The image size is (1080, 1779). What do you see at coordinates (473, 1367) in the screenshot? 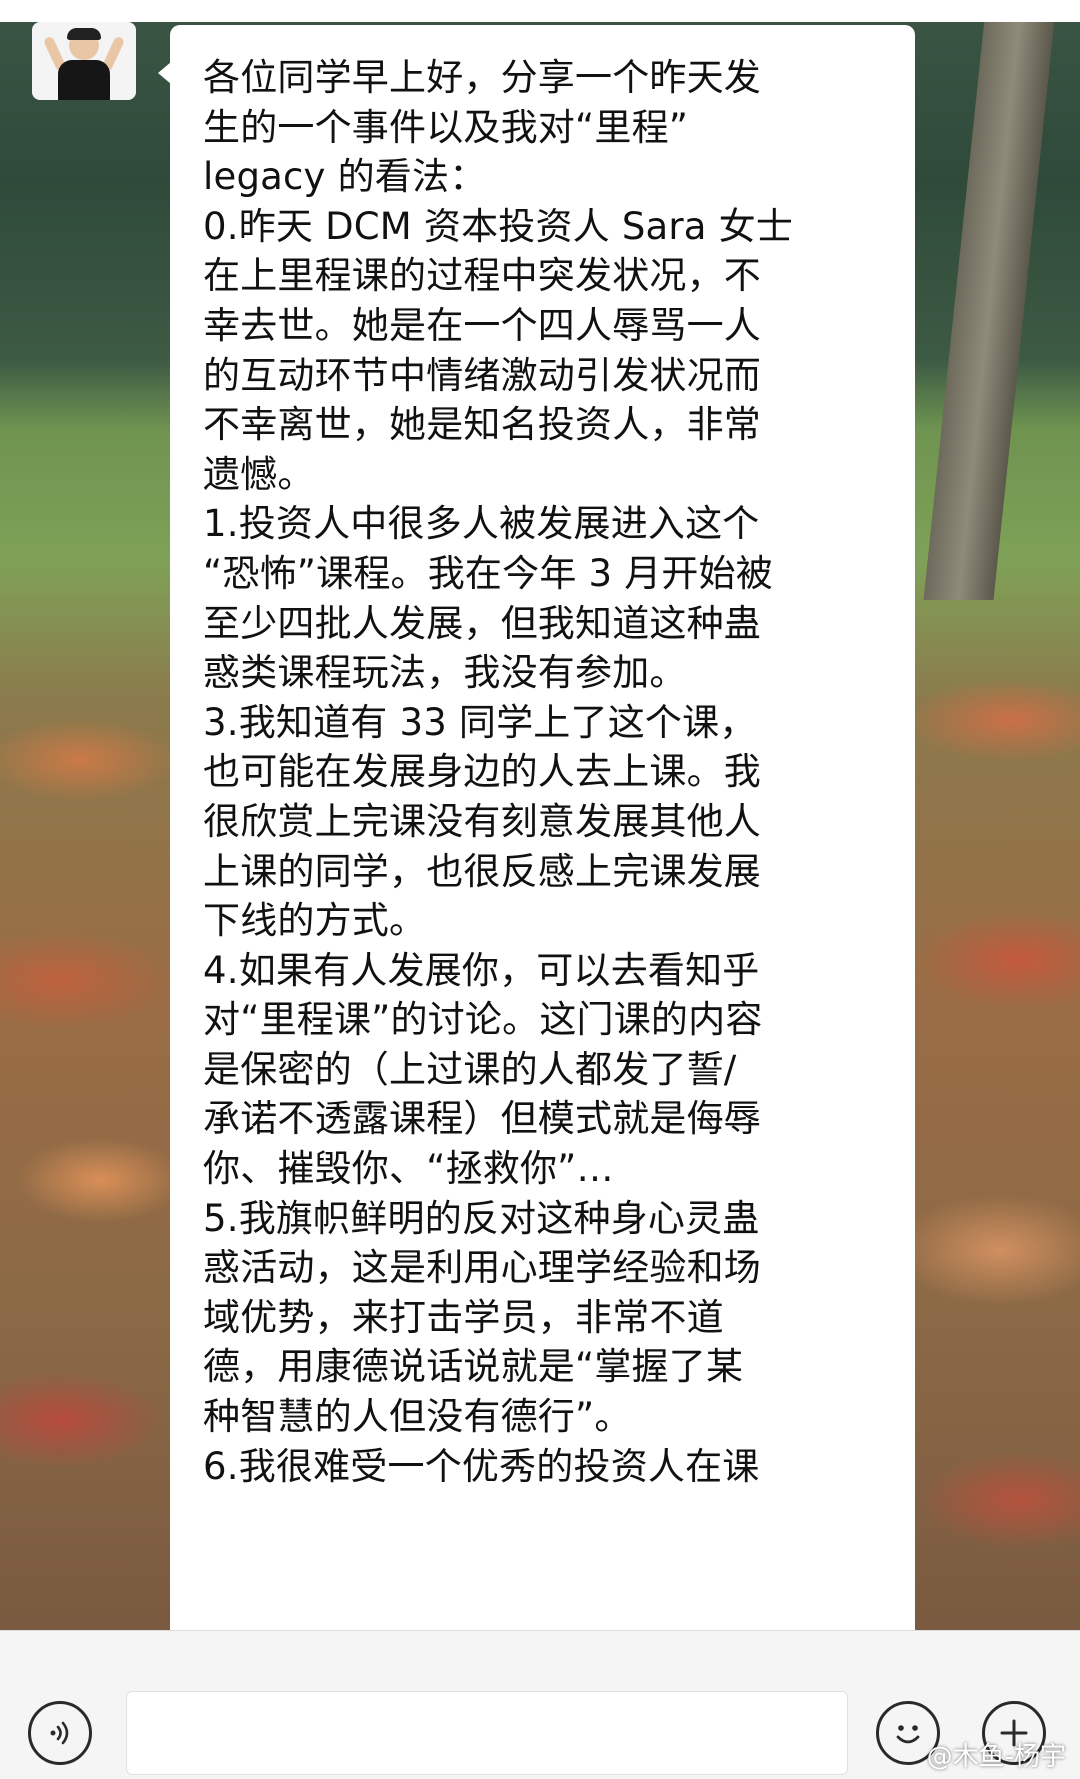
I see `message-line: 德，用康德说话说就是“掌握了某` at bounding box center [473, 1367].